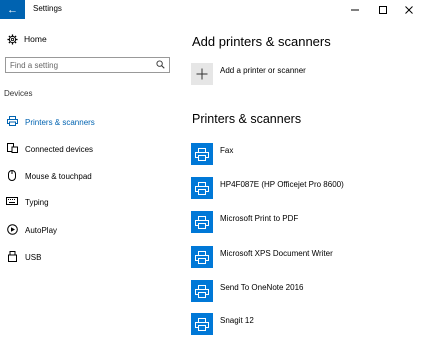 The width and height of the screenshot is (421, 353). I want to click on sidebar-item-mouse-touchpad: Mouse & touchpad, so click(48, 176).